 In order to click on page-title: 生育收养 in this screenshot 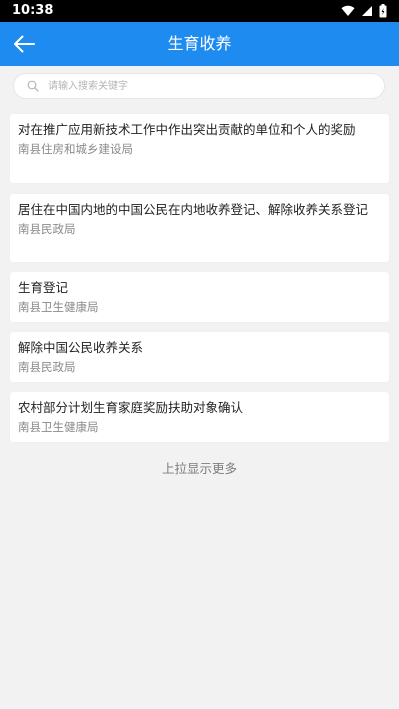, I will do `click(199, 43)`.